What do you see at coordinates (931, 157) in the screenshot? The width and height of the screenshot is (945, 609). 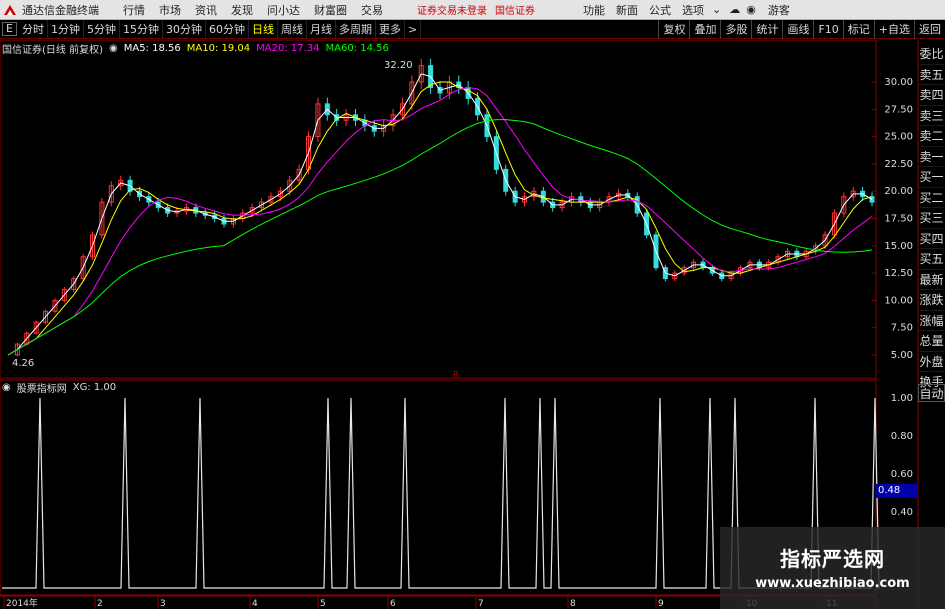 I see `sidebar-item: 卖一` at bounding box center [931, 157].